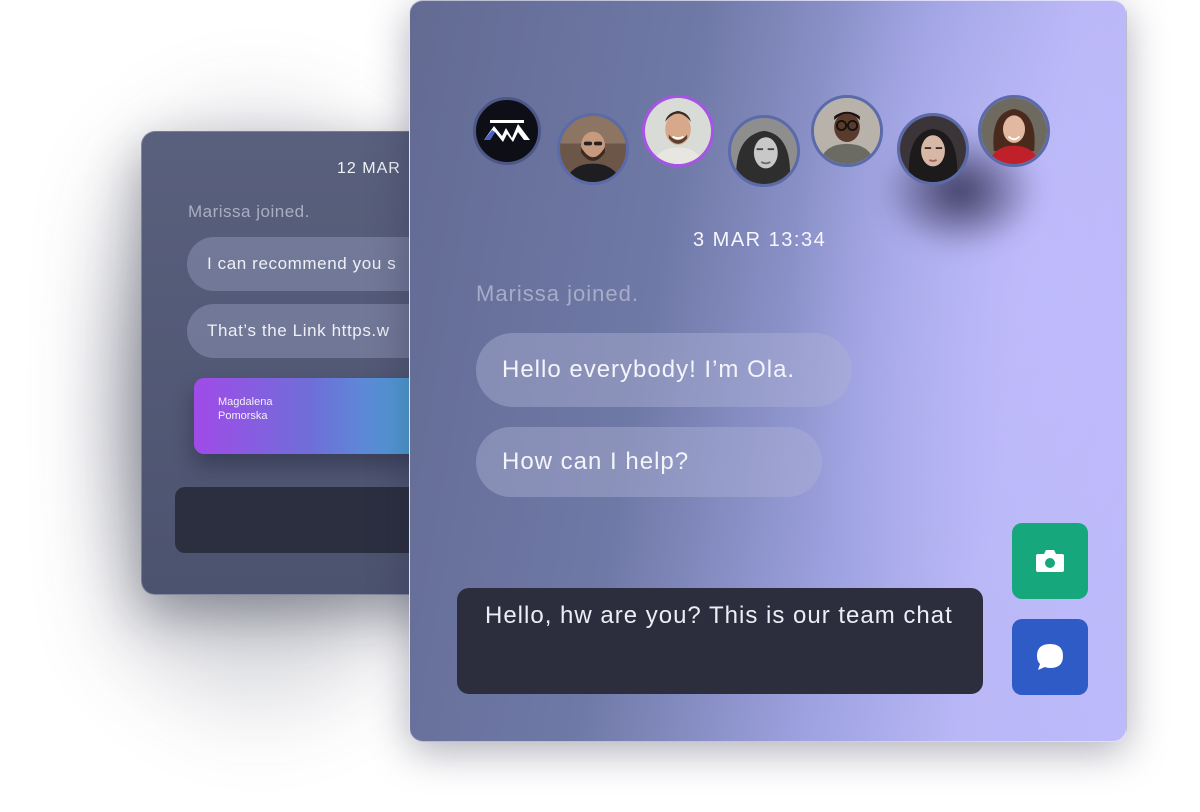  I want to click on chat-bubble-icon, so click(1050, 657).